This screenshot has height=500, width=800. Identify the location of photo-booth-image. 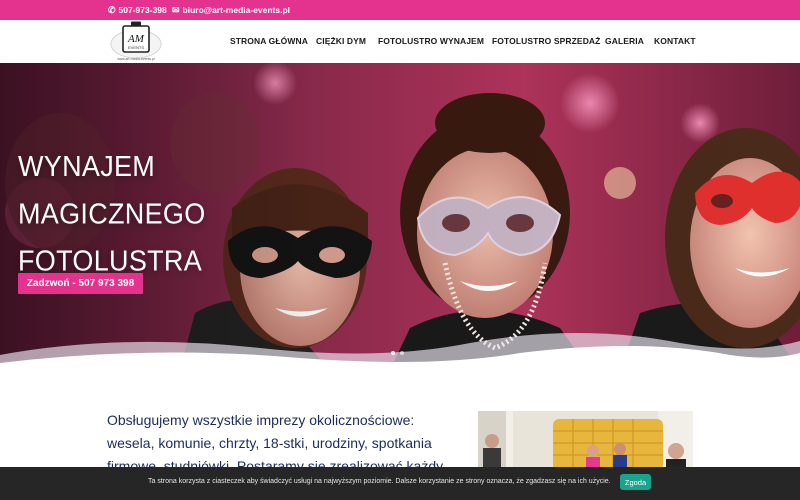
(585, 441).